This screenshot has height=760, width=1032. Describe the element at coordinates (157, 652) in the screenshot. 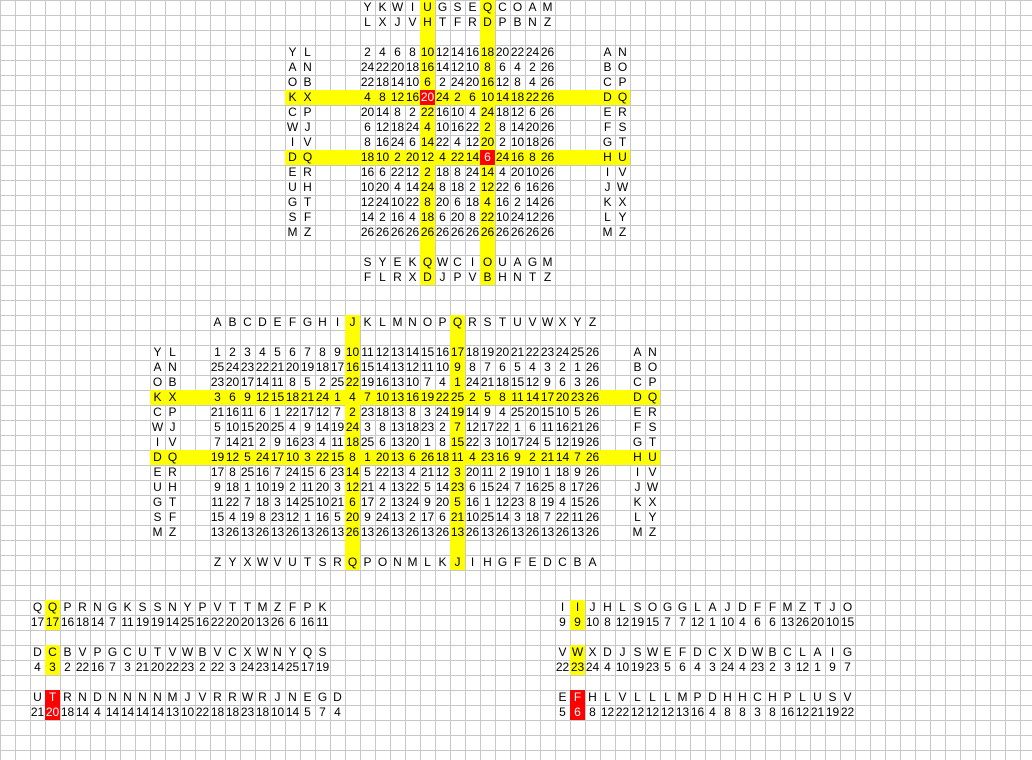

I see `grid-cell: T` at that location.